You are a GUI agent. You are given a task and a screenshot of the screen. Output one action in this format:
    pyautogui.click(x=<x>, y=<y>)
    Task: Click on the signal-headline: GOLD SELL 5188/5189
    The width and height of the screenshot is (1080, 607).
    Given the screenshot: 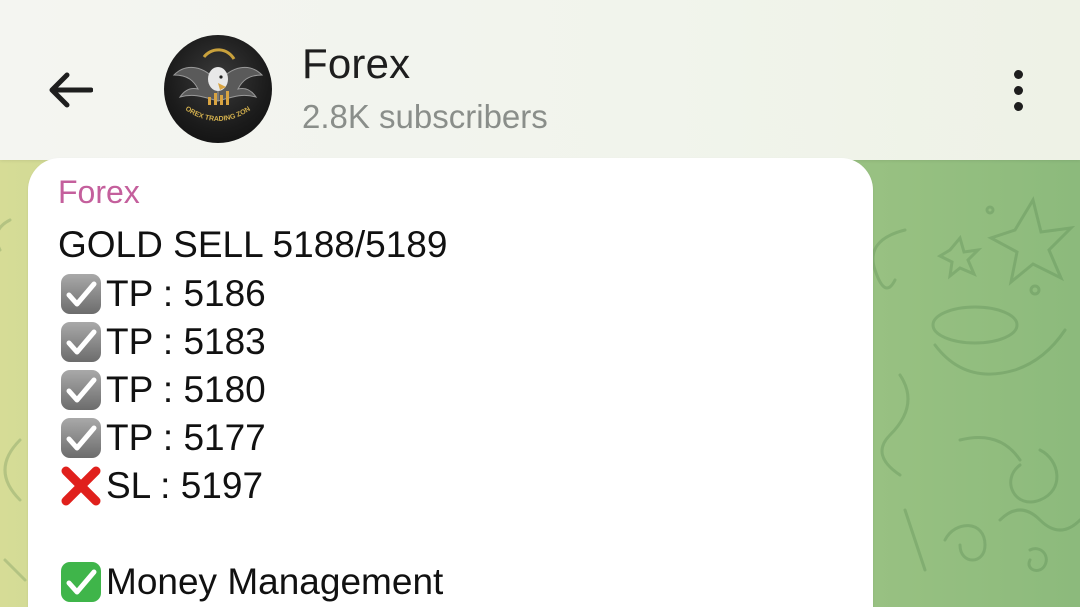 What is the action you would take?
    pyautogui.click(x=252, y=245)
    